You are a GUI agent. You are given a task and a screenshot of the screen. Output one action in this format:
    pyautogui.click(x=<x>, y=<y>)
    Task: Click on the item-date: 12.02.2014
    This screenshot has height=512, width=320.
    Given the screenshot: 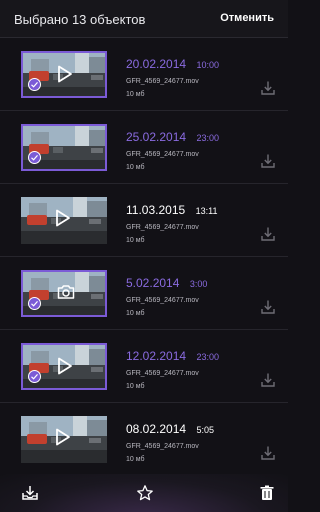 What is the action you would take?
    pyautogui.click(x=156, y=356)
    